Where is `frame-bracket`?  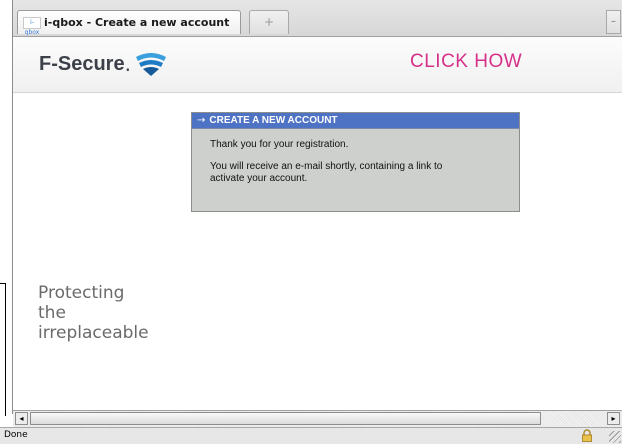
frame-bracket is located at coordinates (3, 349).